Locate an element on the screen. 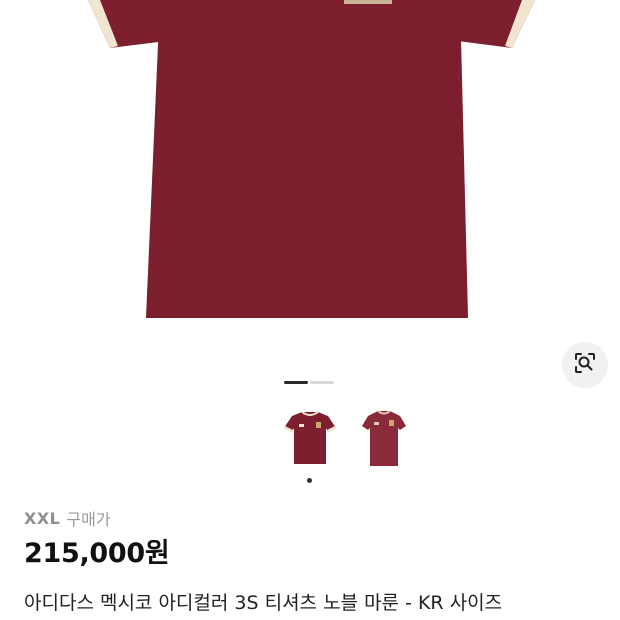  image-search-button is located at coordinates (585, 365).